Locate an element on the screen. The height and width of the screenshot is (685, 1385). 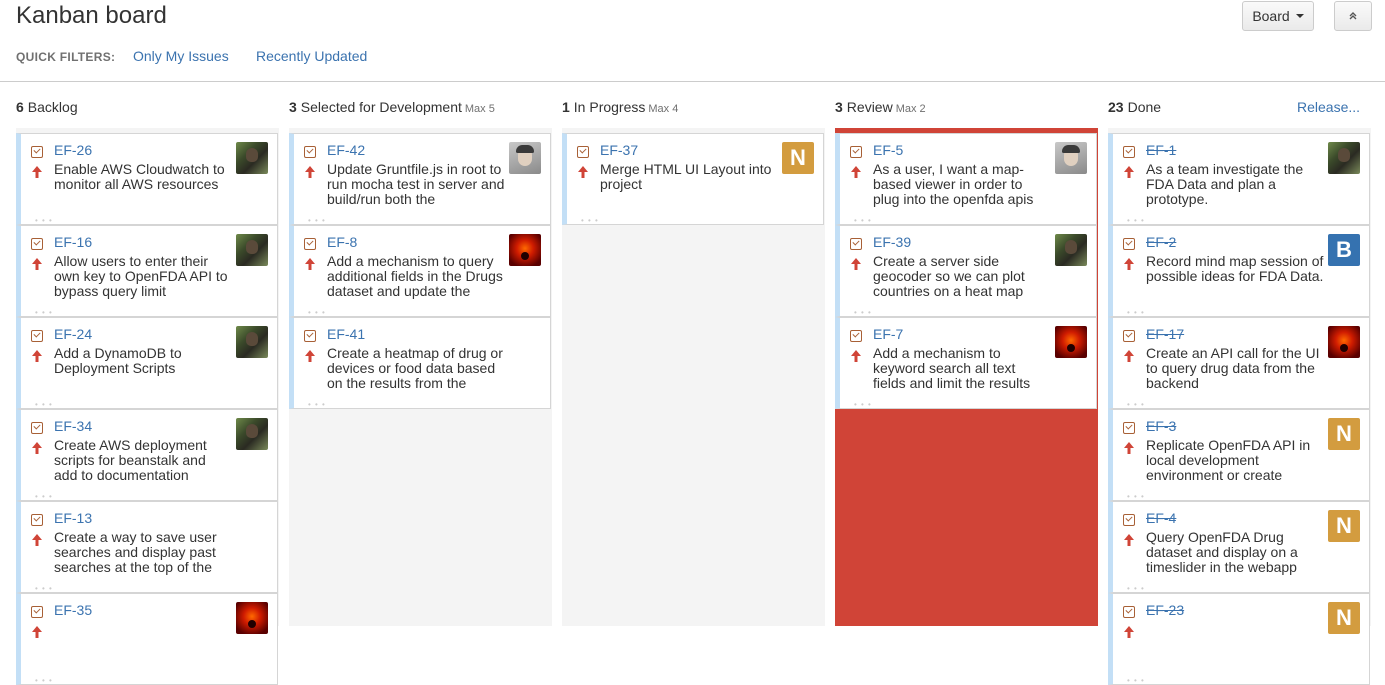
quick-filters-label: QUICK FILTERS: is located at coordinates (66, 57).